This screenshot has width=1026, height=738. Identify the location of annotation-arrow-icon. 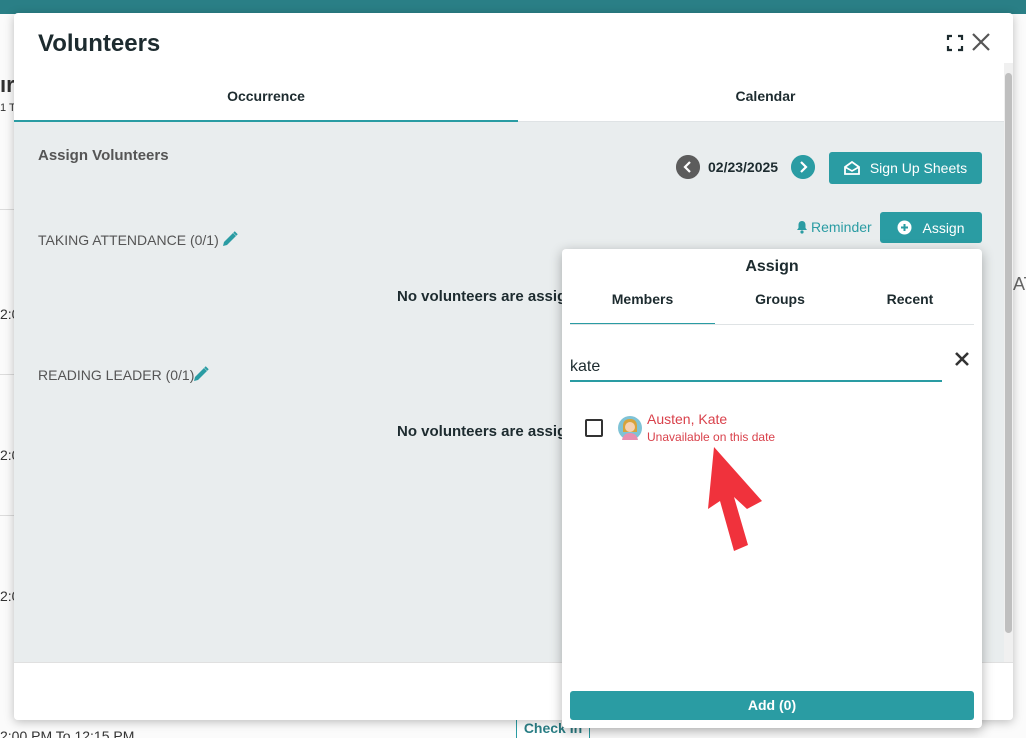
(735, 499).